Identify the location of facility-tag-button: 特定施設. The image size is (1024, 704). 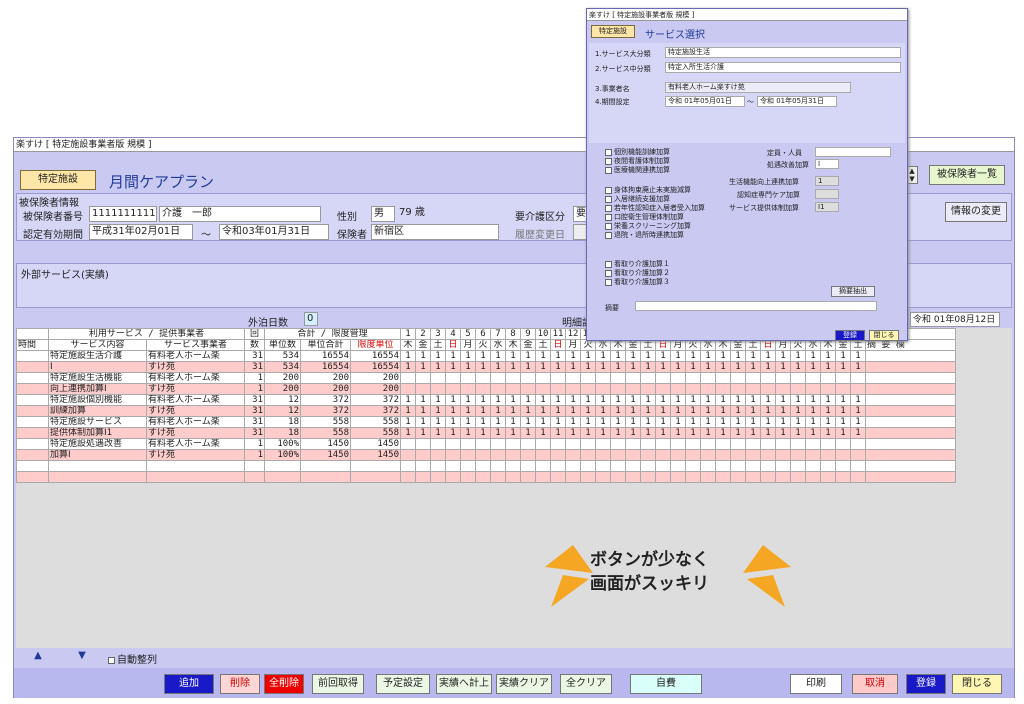
(58, 180).